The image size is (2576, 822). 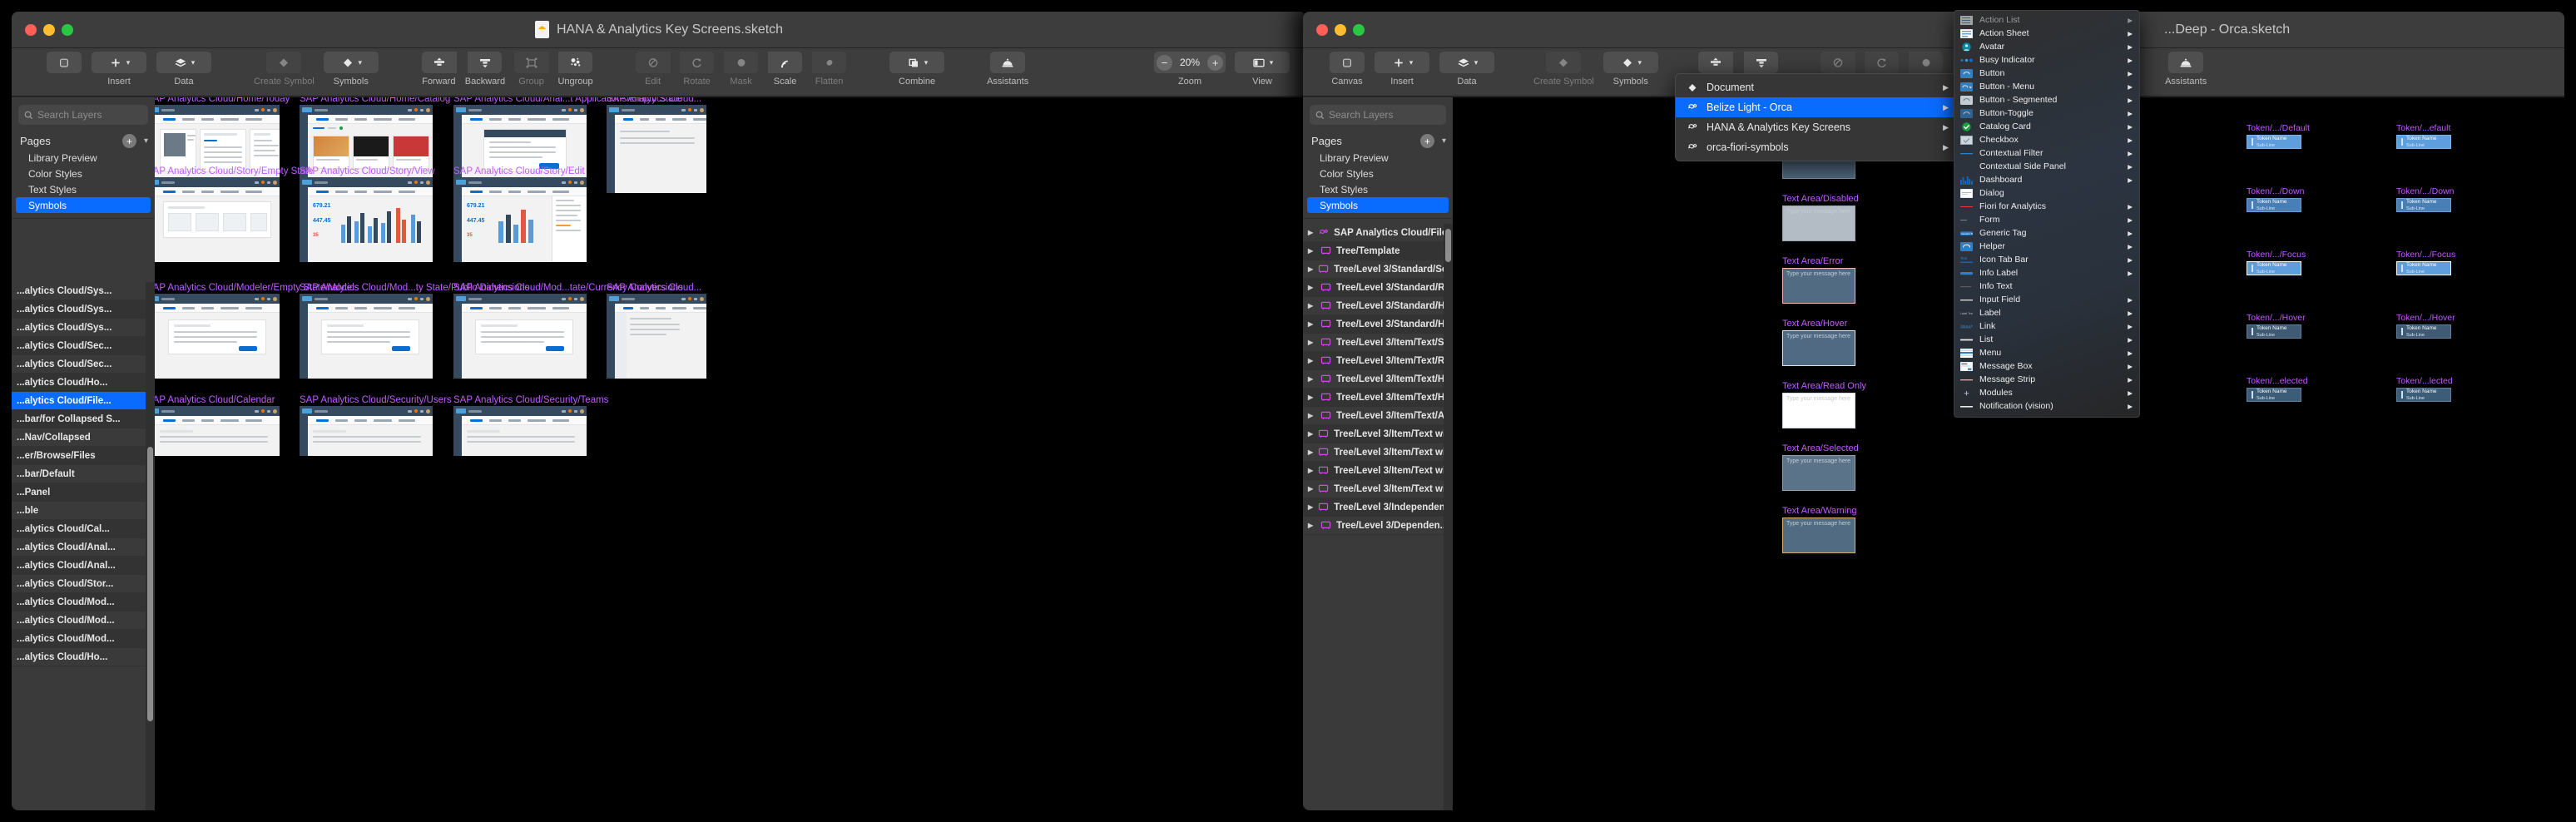 I want to click on submenu-item-avatar: Avatar ▶, so click(x=2046, y=47).